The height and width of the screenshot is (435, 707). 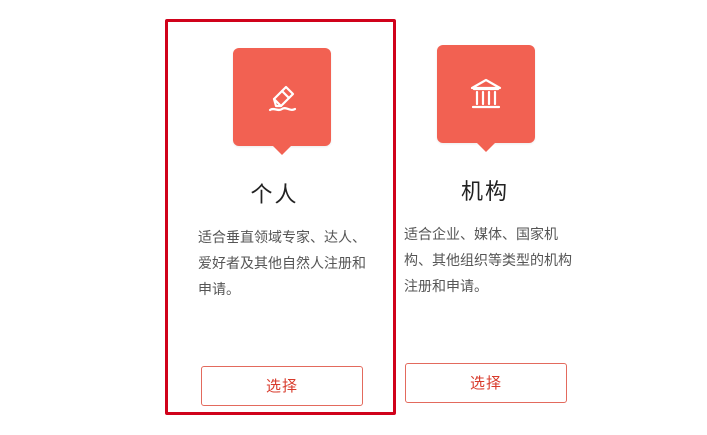 What do you see at coordinates (274, 195) in the screenshot?
I see `card-title: 个人` at bounding box center [274, 195].